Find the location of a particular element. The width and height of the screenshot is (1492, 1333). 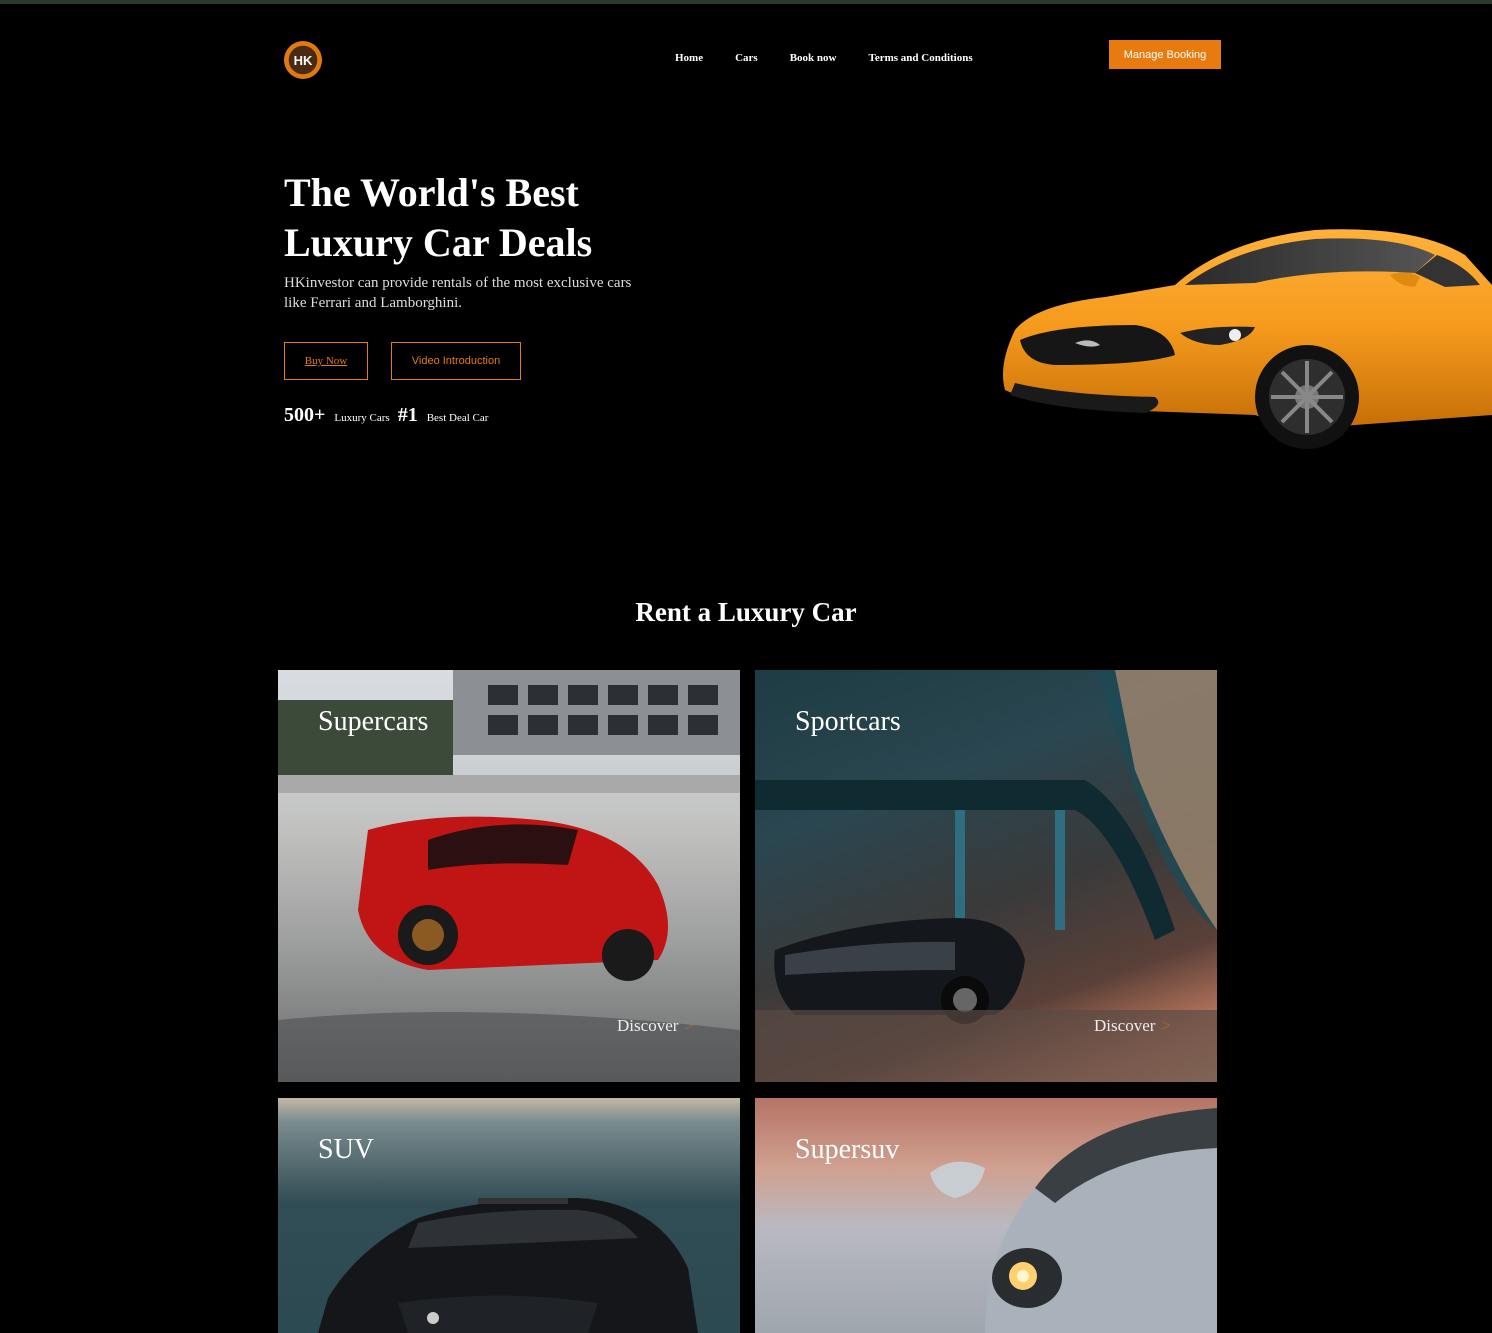

stat-rank-label: Best Deal Car is located at coordinates (457, 418).